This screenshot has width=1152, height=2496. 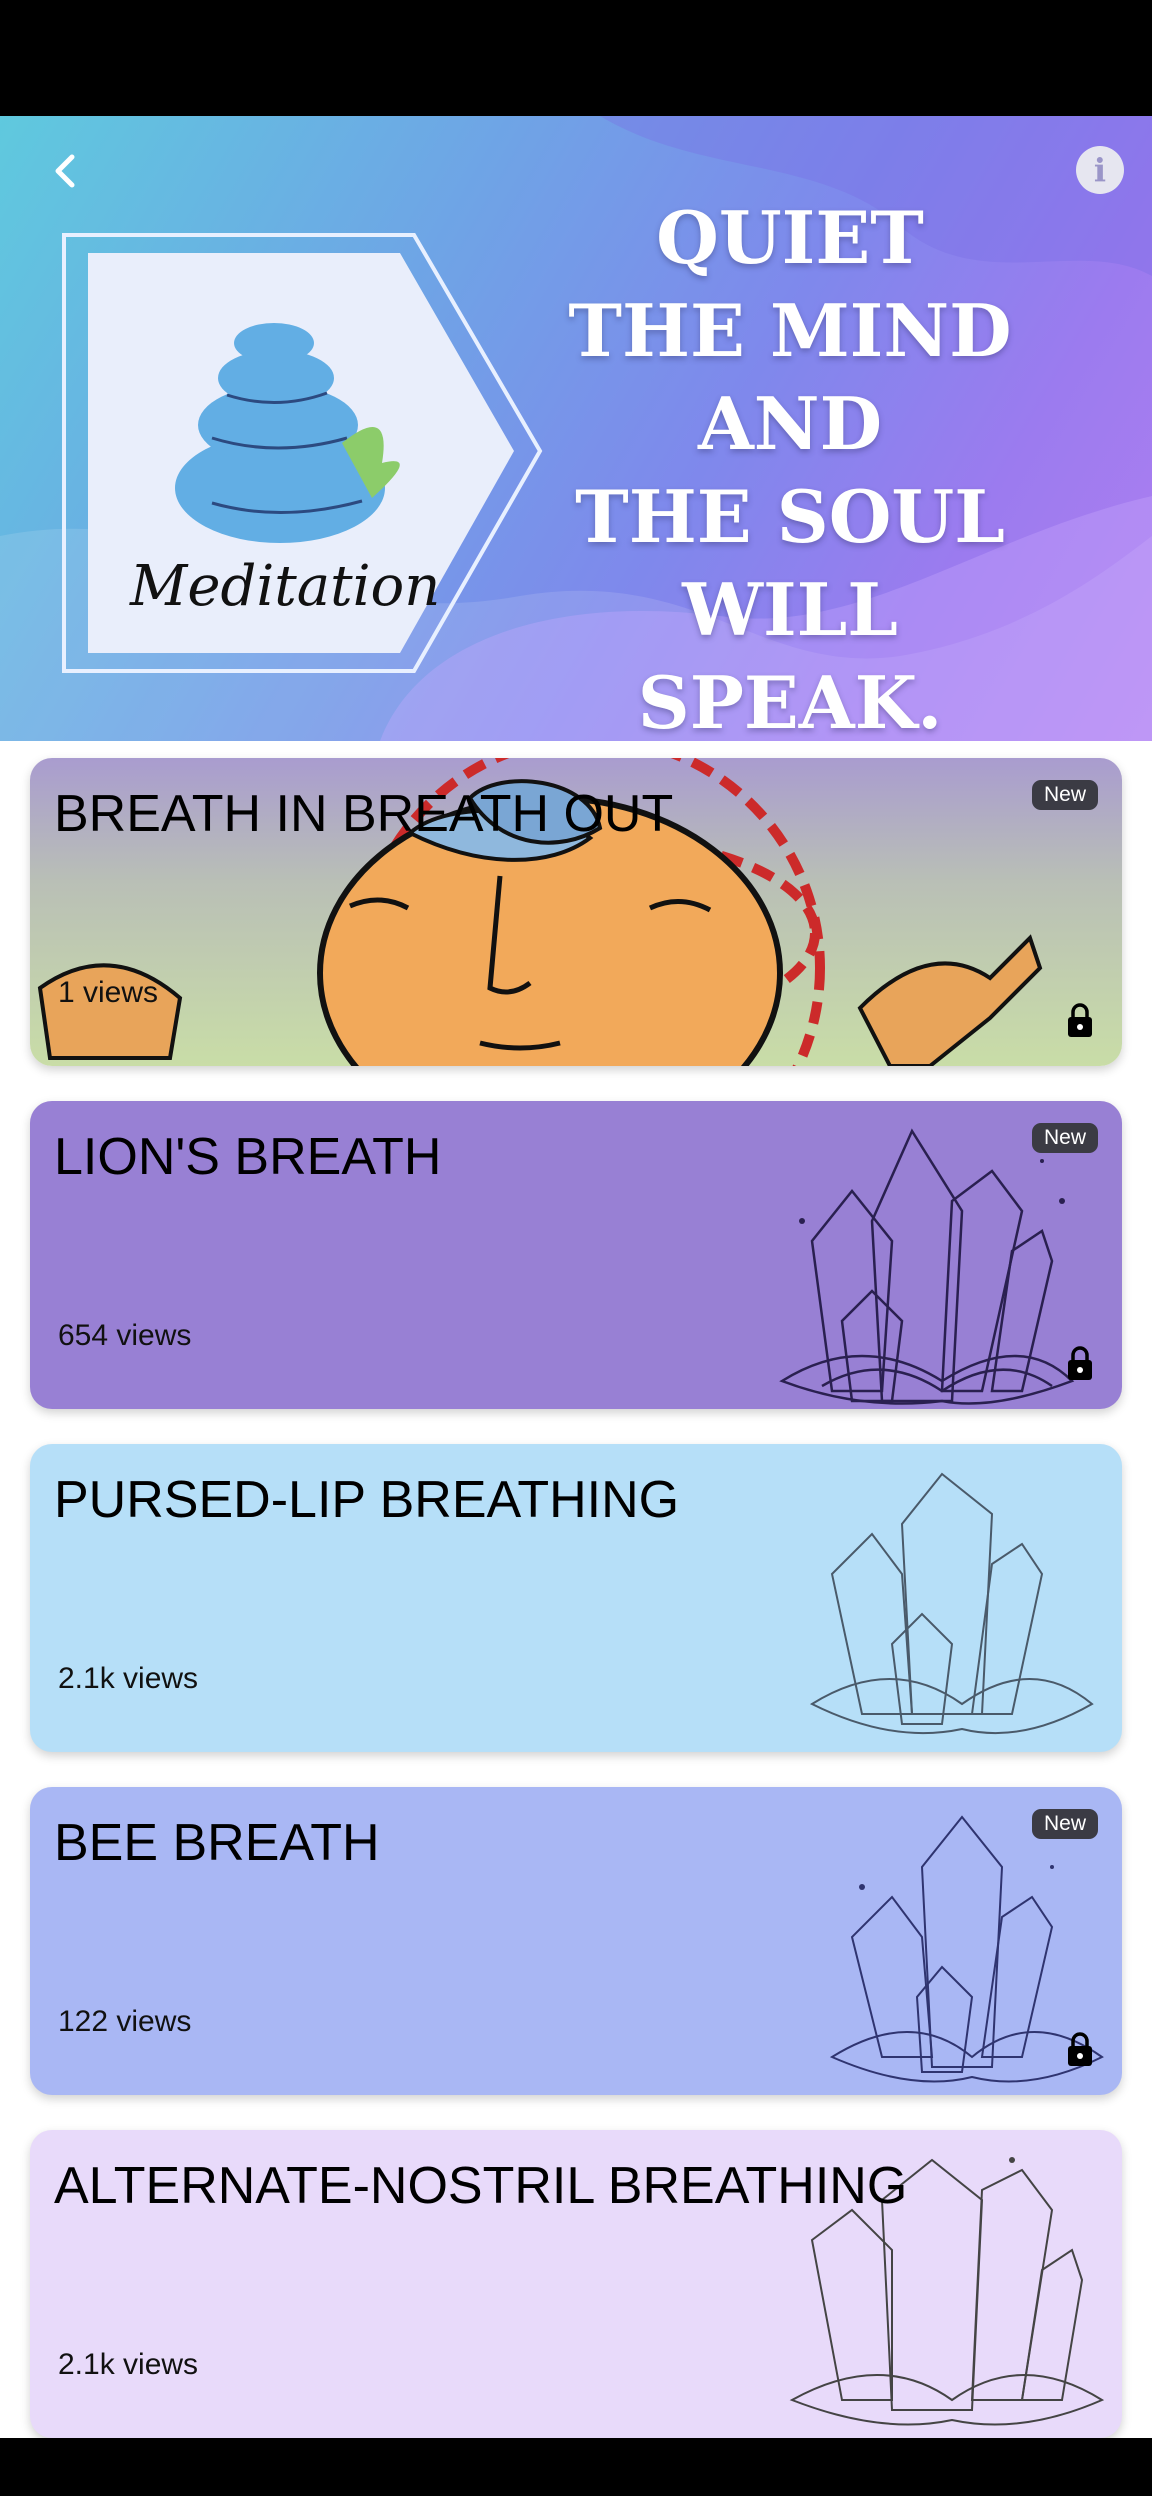 What do you see at coordinates (125, 2021) in the screenshot?
I see `card-views: 122 views` at bounding box center [125, 2021].